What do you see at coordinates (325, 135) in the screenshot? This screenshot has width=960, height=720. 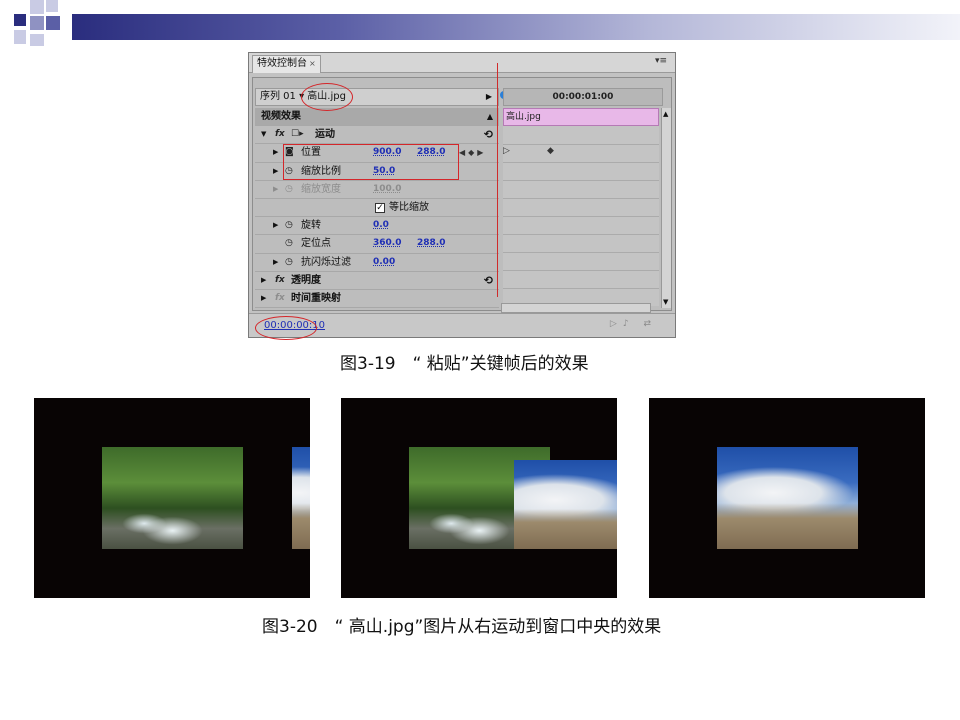 I see `motion-label: 运动` at bounding box center [325, 135].